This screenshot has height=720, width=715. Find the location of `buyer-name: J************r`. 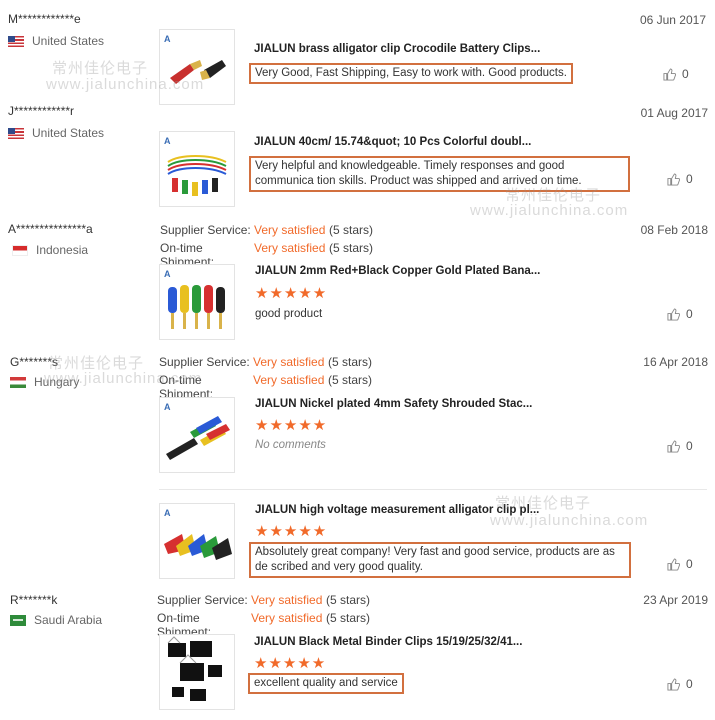

buyer-name: J************r is located at coordinates (41, 111).